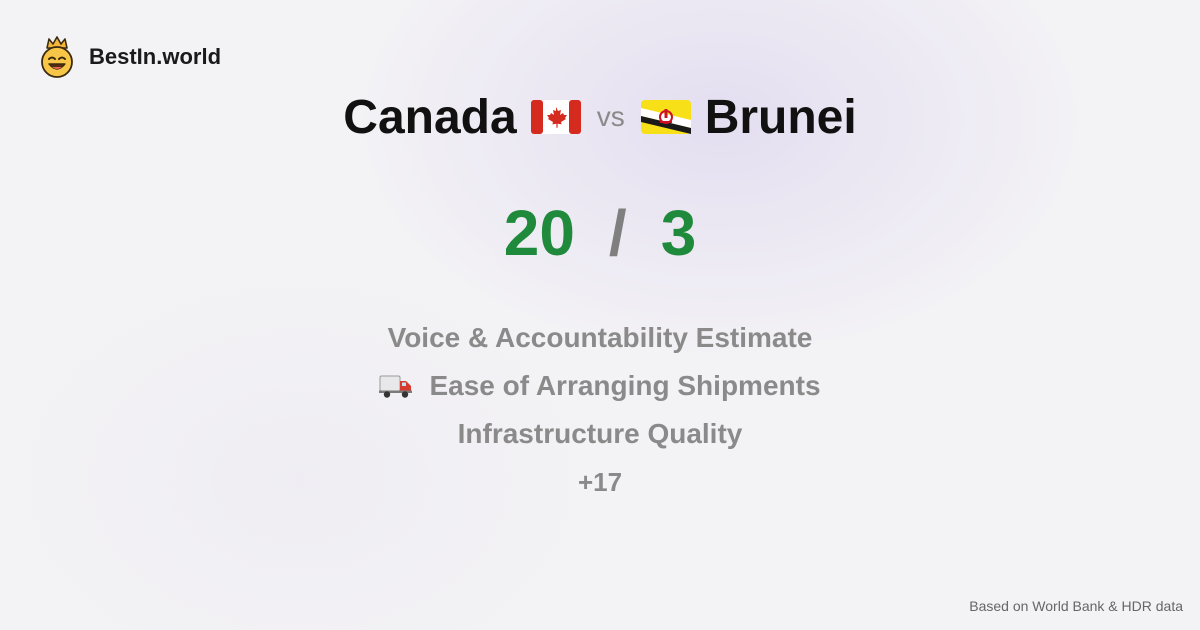 Image resolution: width=1200 pixels, height=630 pixels. What do you see at coordinates (430, 117) in the screenshot?
I see `left-country-name: Canada` at bounding box center [430, 117].